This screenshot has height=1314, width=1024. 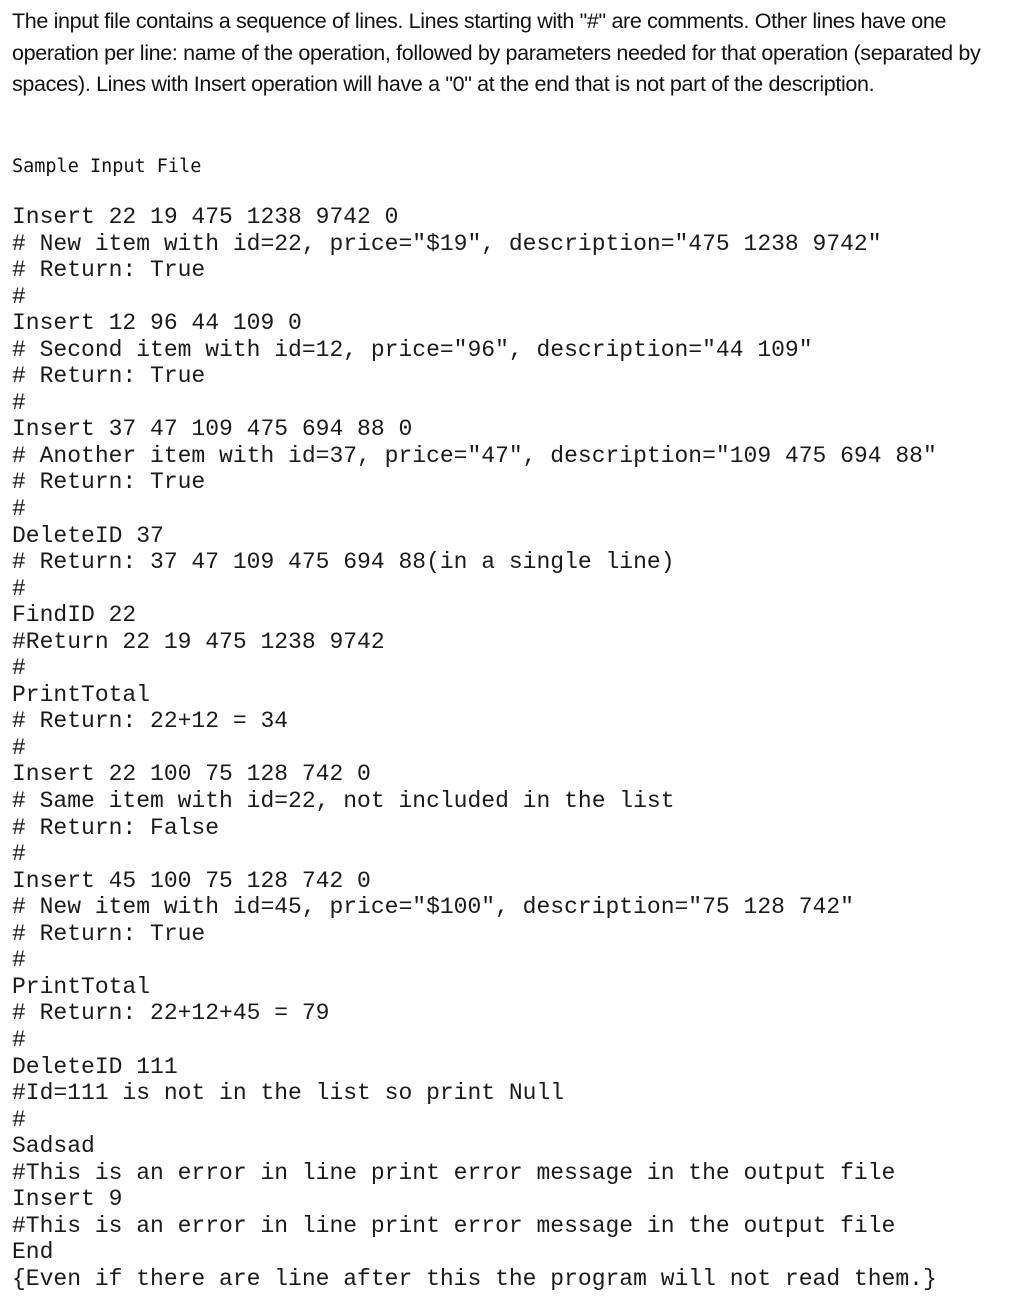 What do you see at coordinates (67, 1199) in the screenshot?
I see `code-operation-line: Insert 9` at bounding box center [67, 1199].